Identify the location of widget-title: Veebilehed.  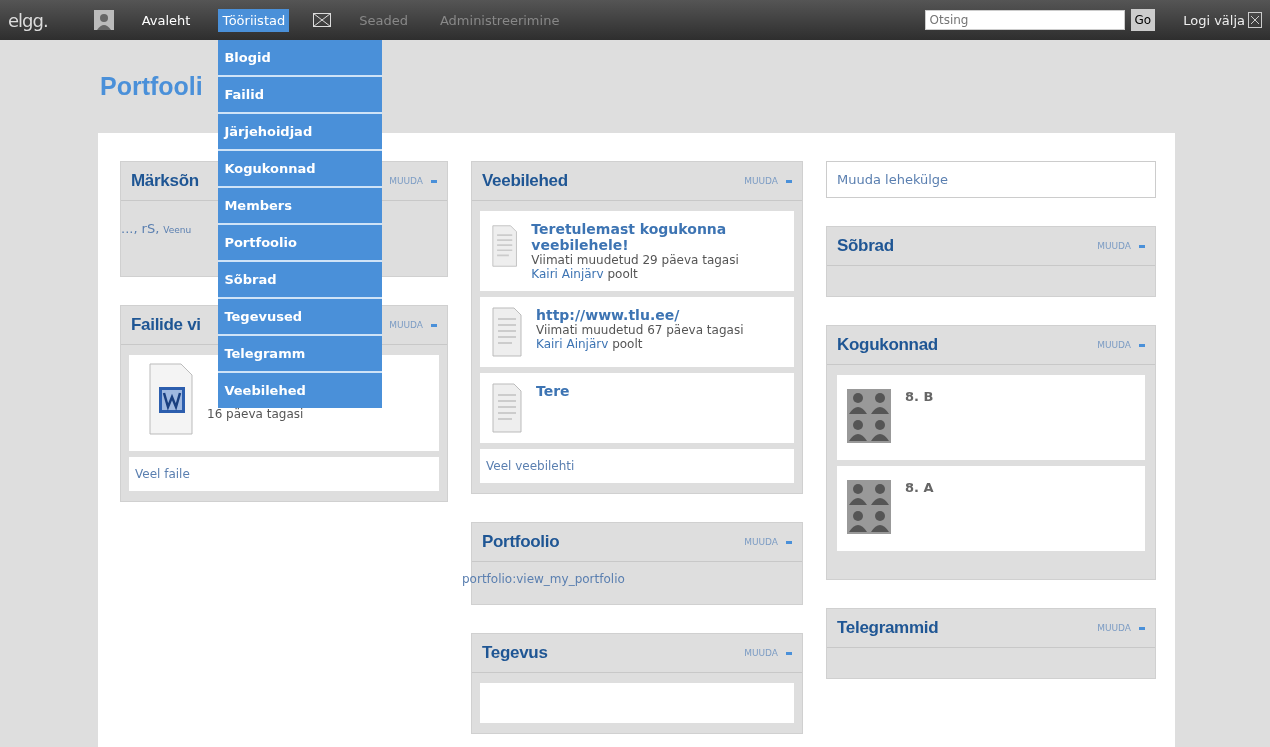
(525, 181).